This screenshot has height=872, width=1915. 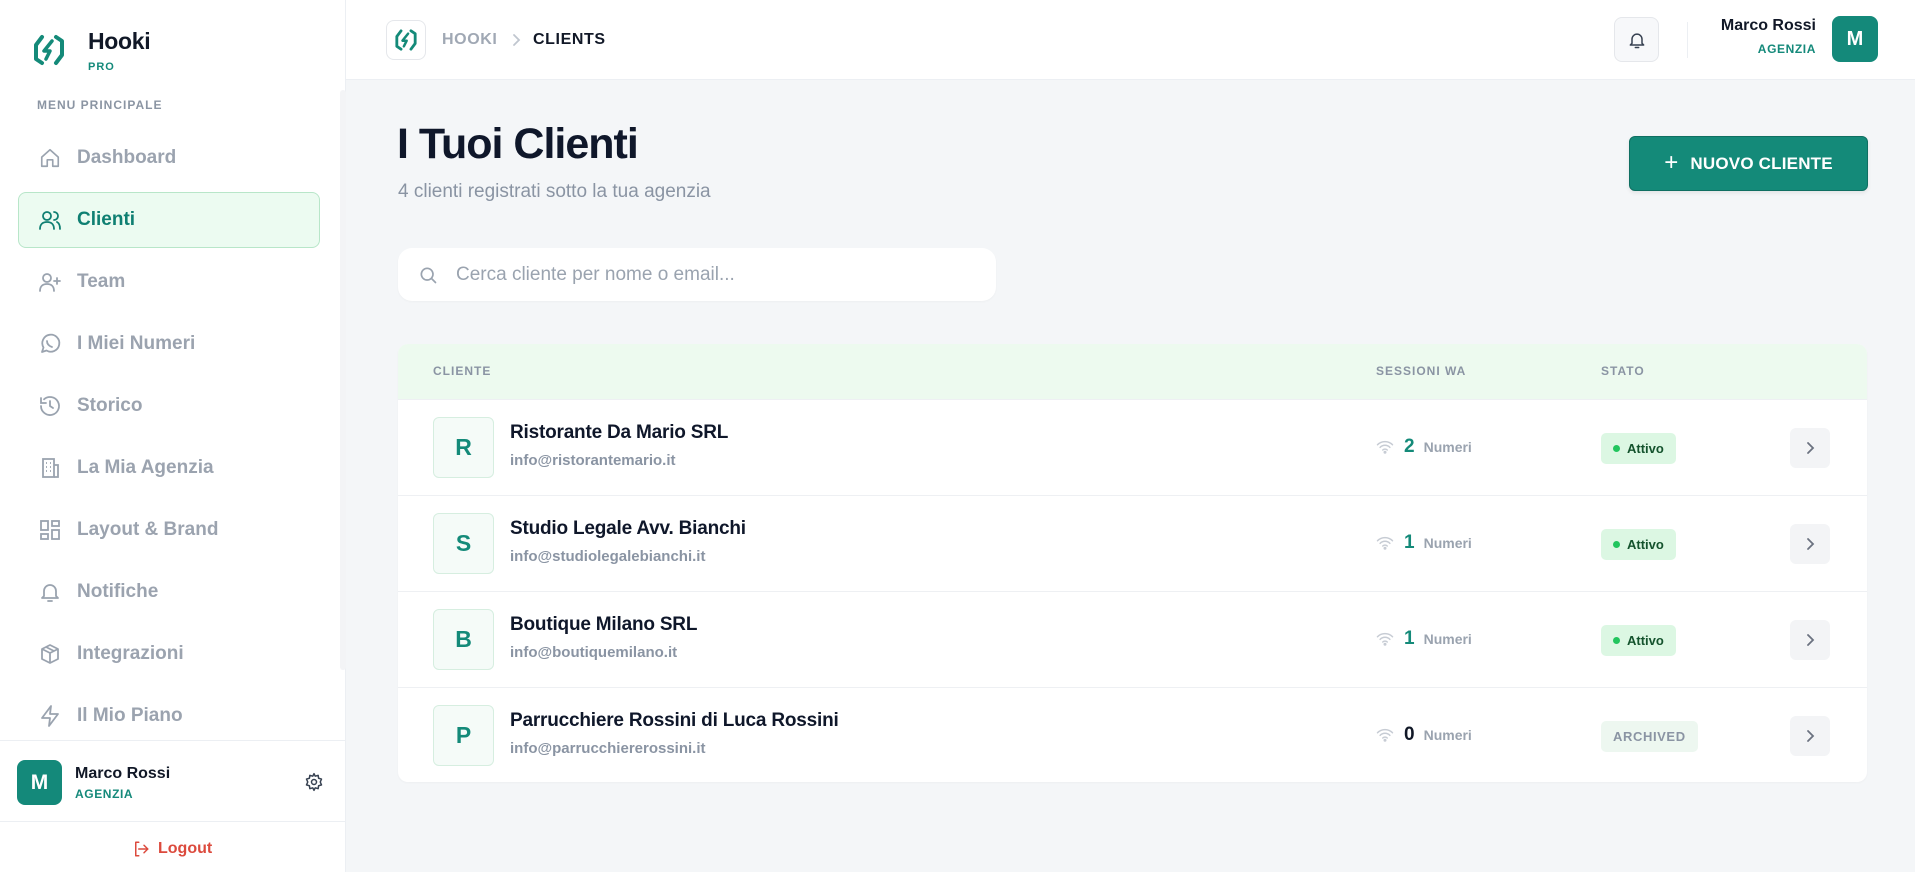 I want to click on client-avatar: S, so click(x=463, y=543).